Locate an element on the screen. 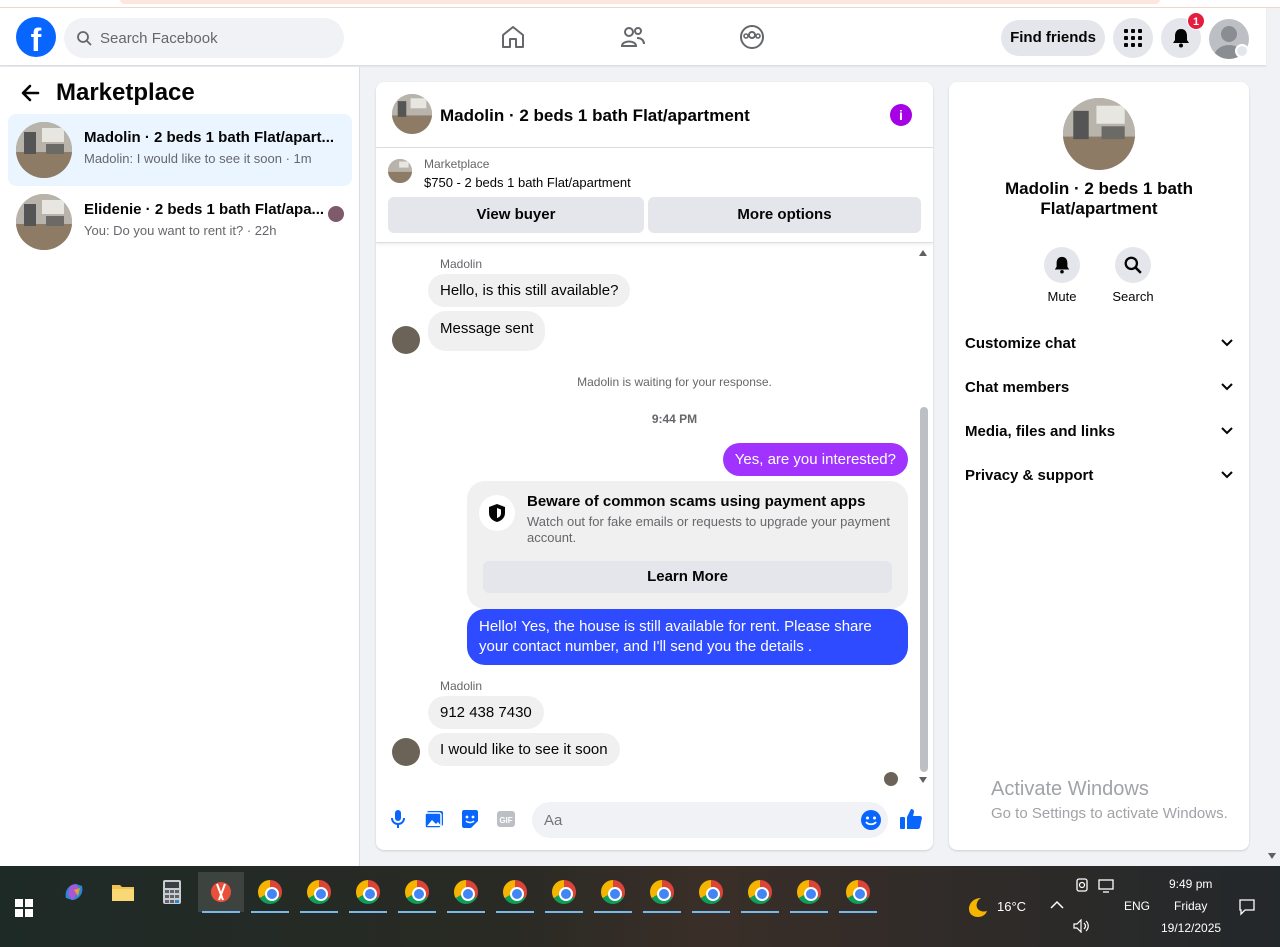 The image size is (1280, 947). moon-weather-icon is located at coordinates (977, 907).